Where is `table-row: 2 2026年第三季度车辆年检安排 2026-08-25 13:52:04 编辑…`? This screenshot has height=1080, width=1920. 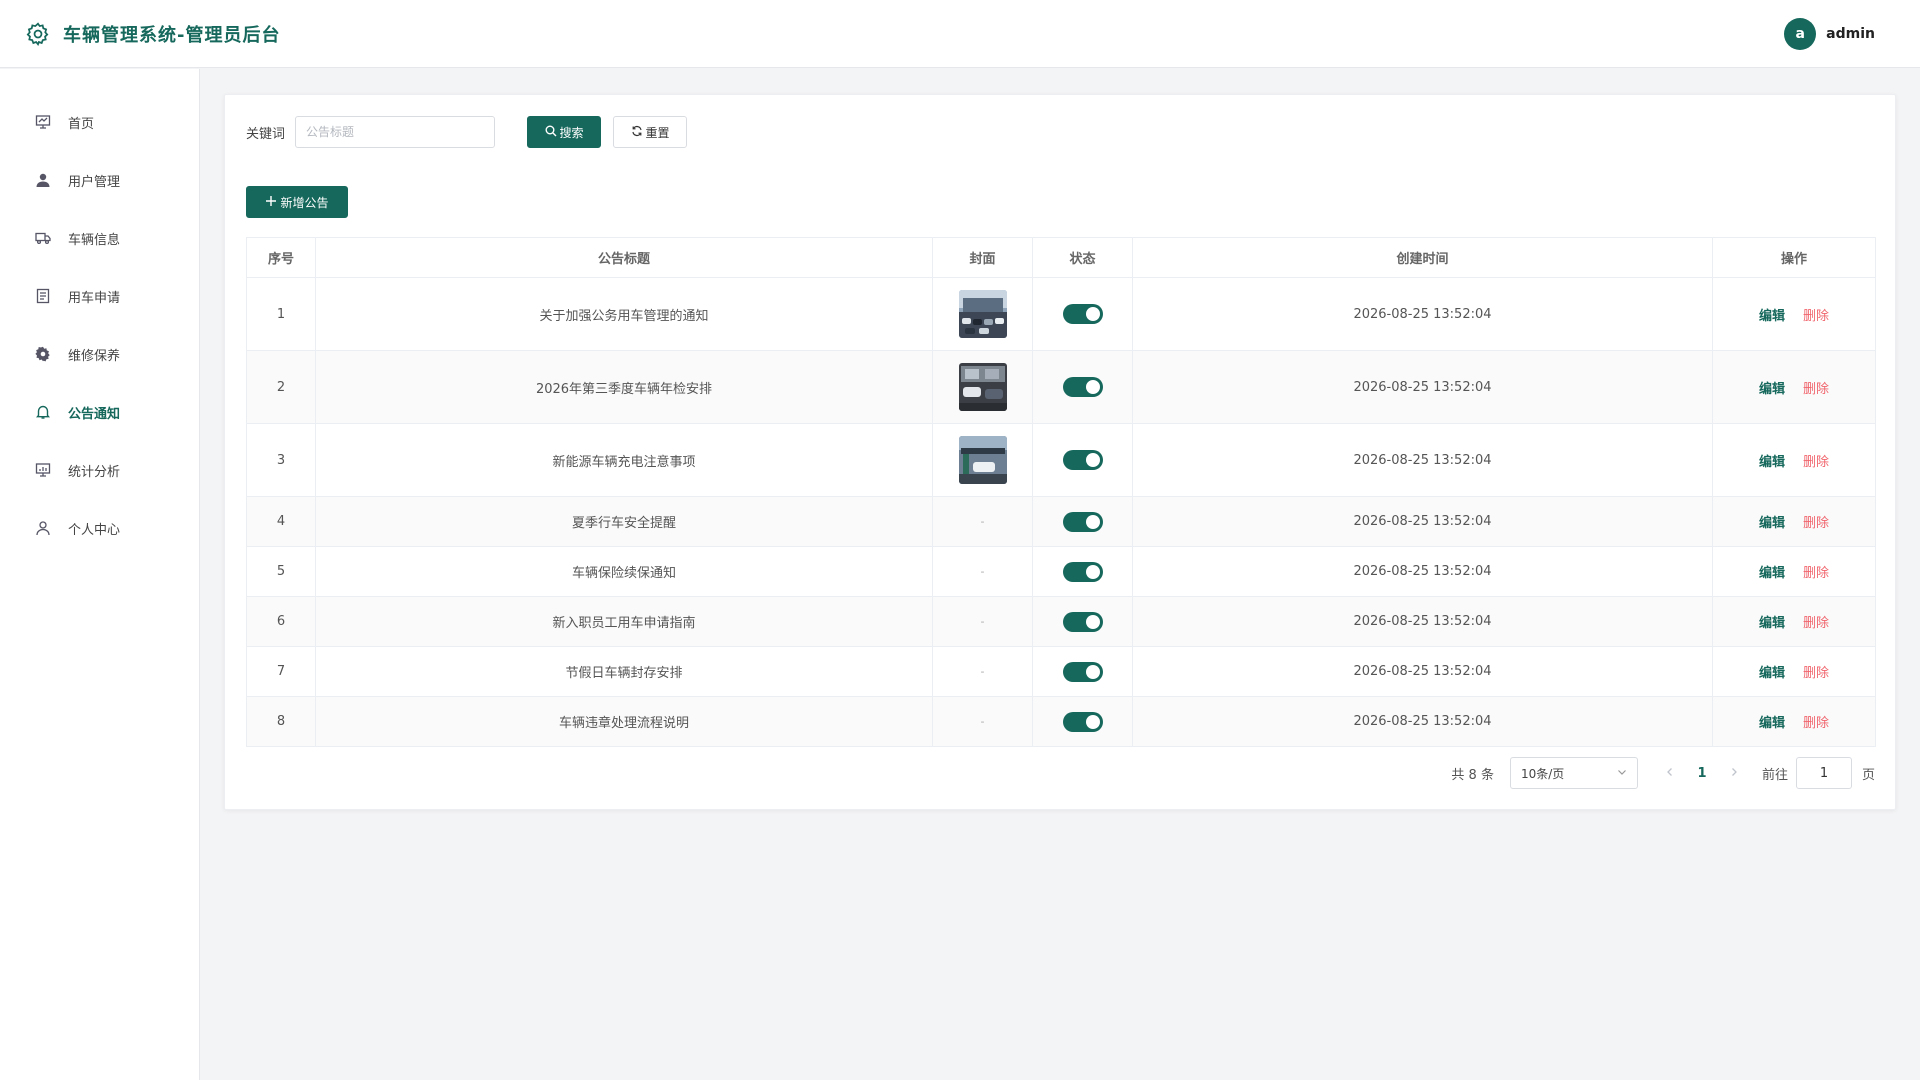 table-row: 2 2026年第三季度车辆年检安排 2026-08-25 13:52:04 编辑… is located at coordinates (1061, 387).